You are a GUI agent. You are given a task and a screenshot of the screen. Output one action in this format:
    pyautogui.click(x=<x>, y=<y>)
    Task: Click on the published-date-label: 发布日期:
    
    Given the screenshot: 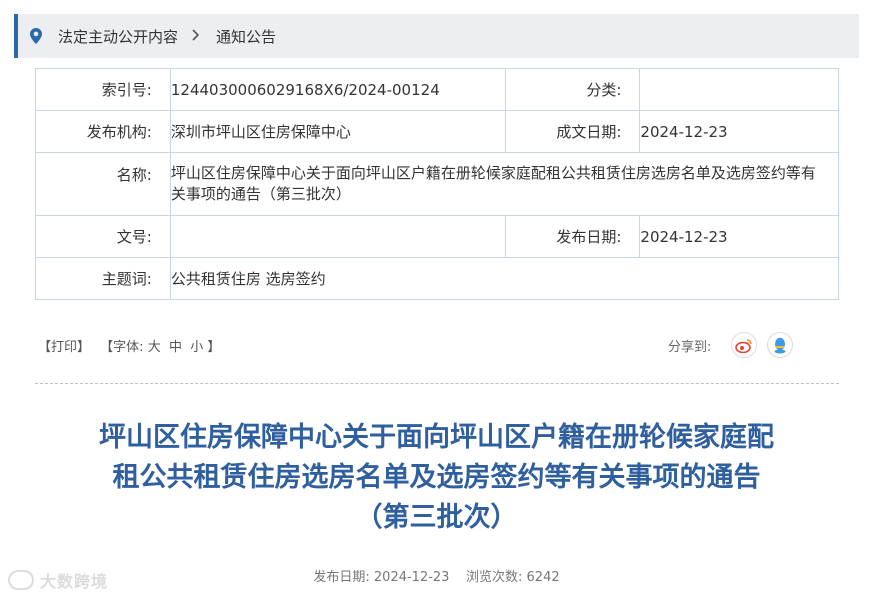 What is the action you would take?
    pyautogui.click(x=572, y=236)
    